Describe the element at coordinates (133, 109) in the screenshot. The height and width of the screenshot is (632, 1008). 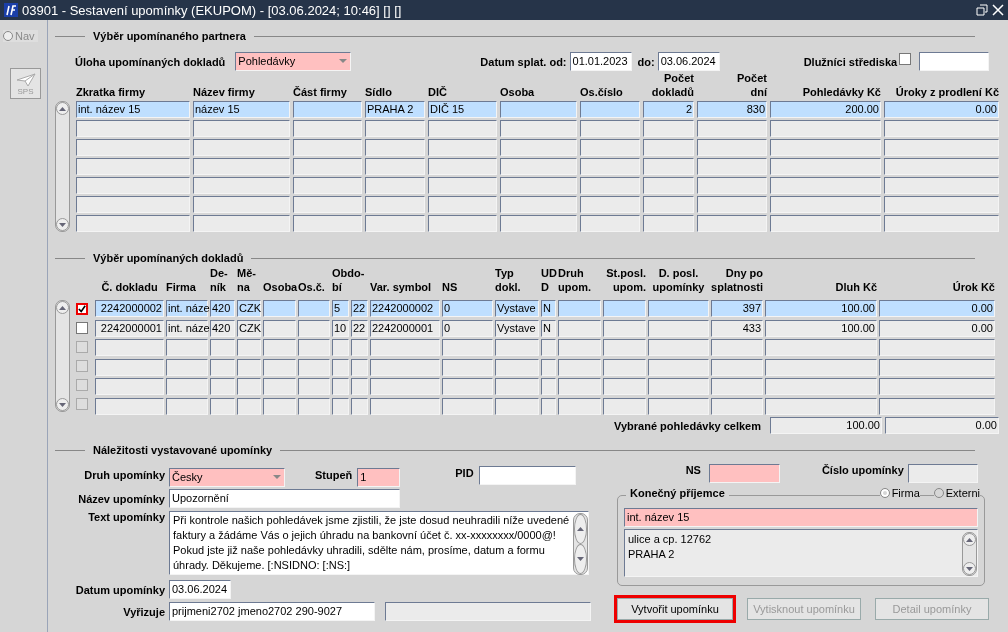
I see `table-cell: int. název 15` at that location.